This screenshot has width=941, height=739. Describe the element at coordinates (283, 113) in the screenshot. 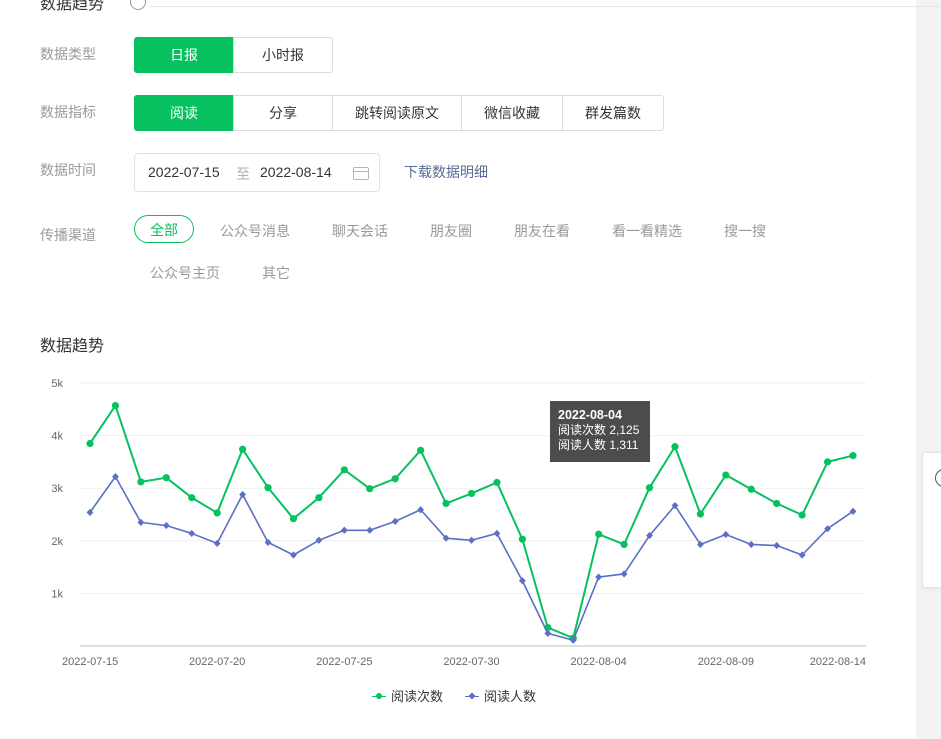

I see `metric-share: 分享` at that location.